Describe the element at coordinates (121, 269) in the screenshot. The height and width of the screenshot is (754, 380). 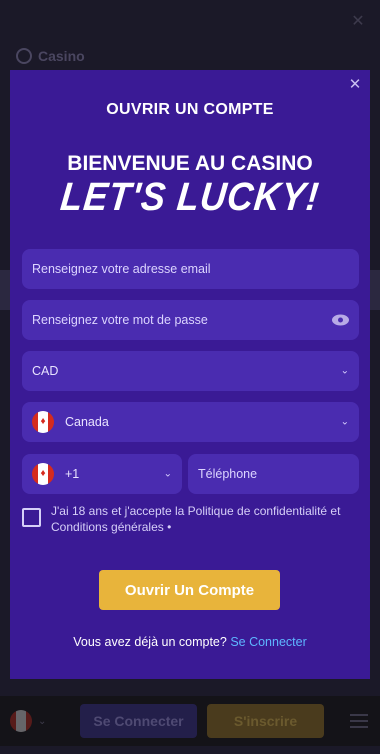
I see `email-placeholder: Renseignez votre adresse email` at that location.